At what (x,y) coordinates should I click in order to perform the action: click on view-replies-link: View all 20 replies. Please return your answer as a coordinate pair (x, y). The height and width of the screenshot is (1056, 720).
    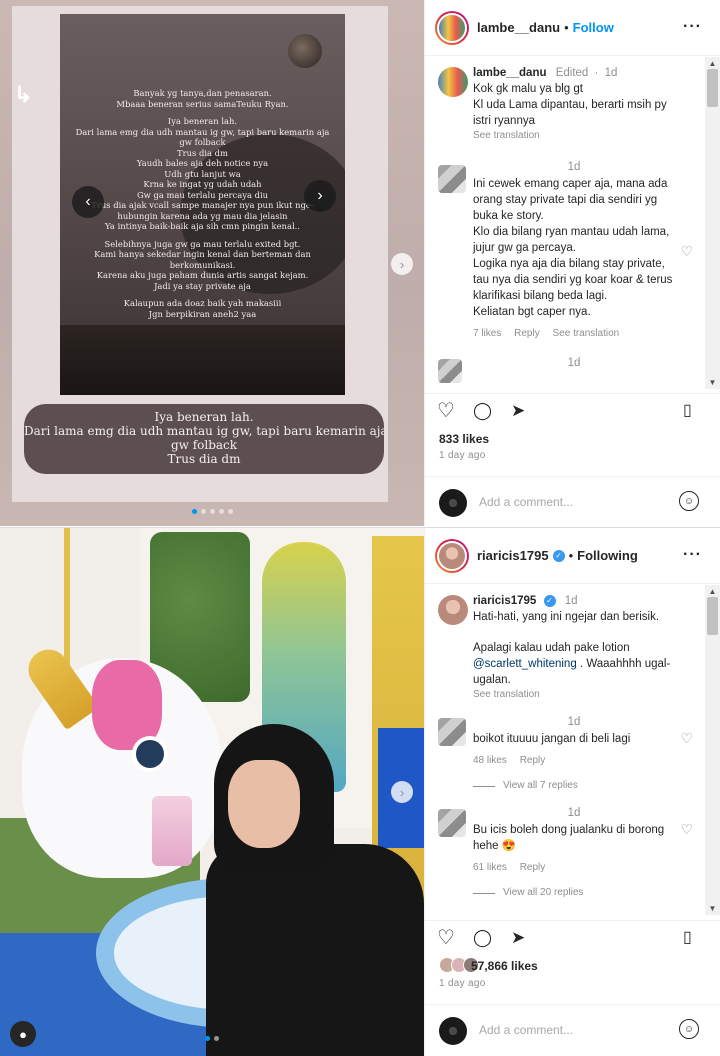
    Looking at the image, I should click on (565, 892).